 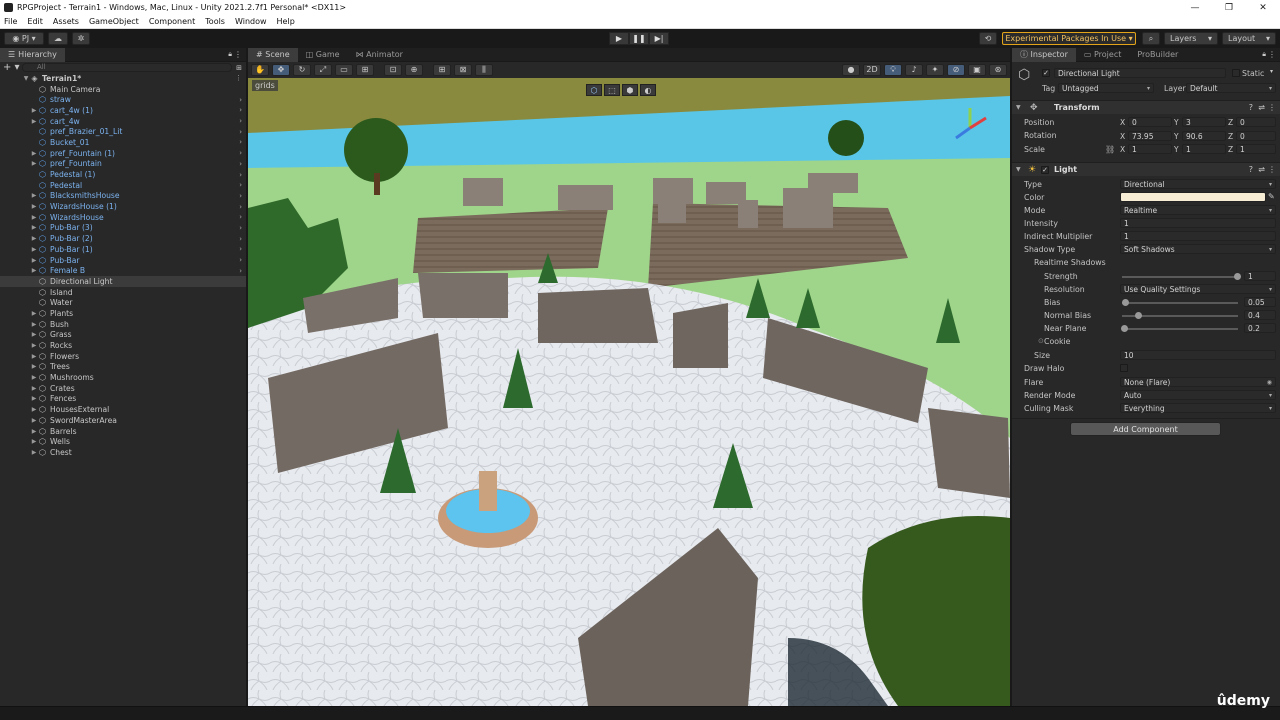 I want to click on tab-animator: ⋈ Animator, so click(x=379, y=55).